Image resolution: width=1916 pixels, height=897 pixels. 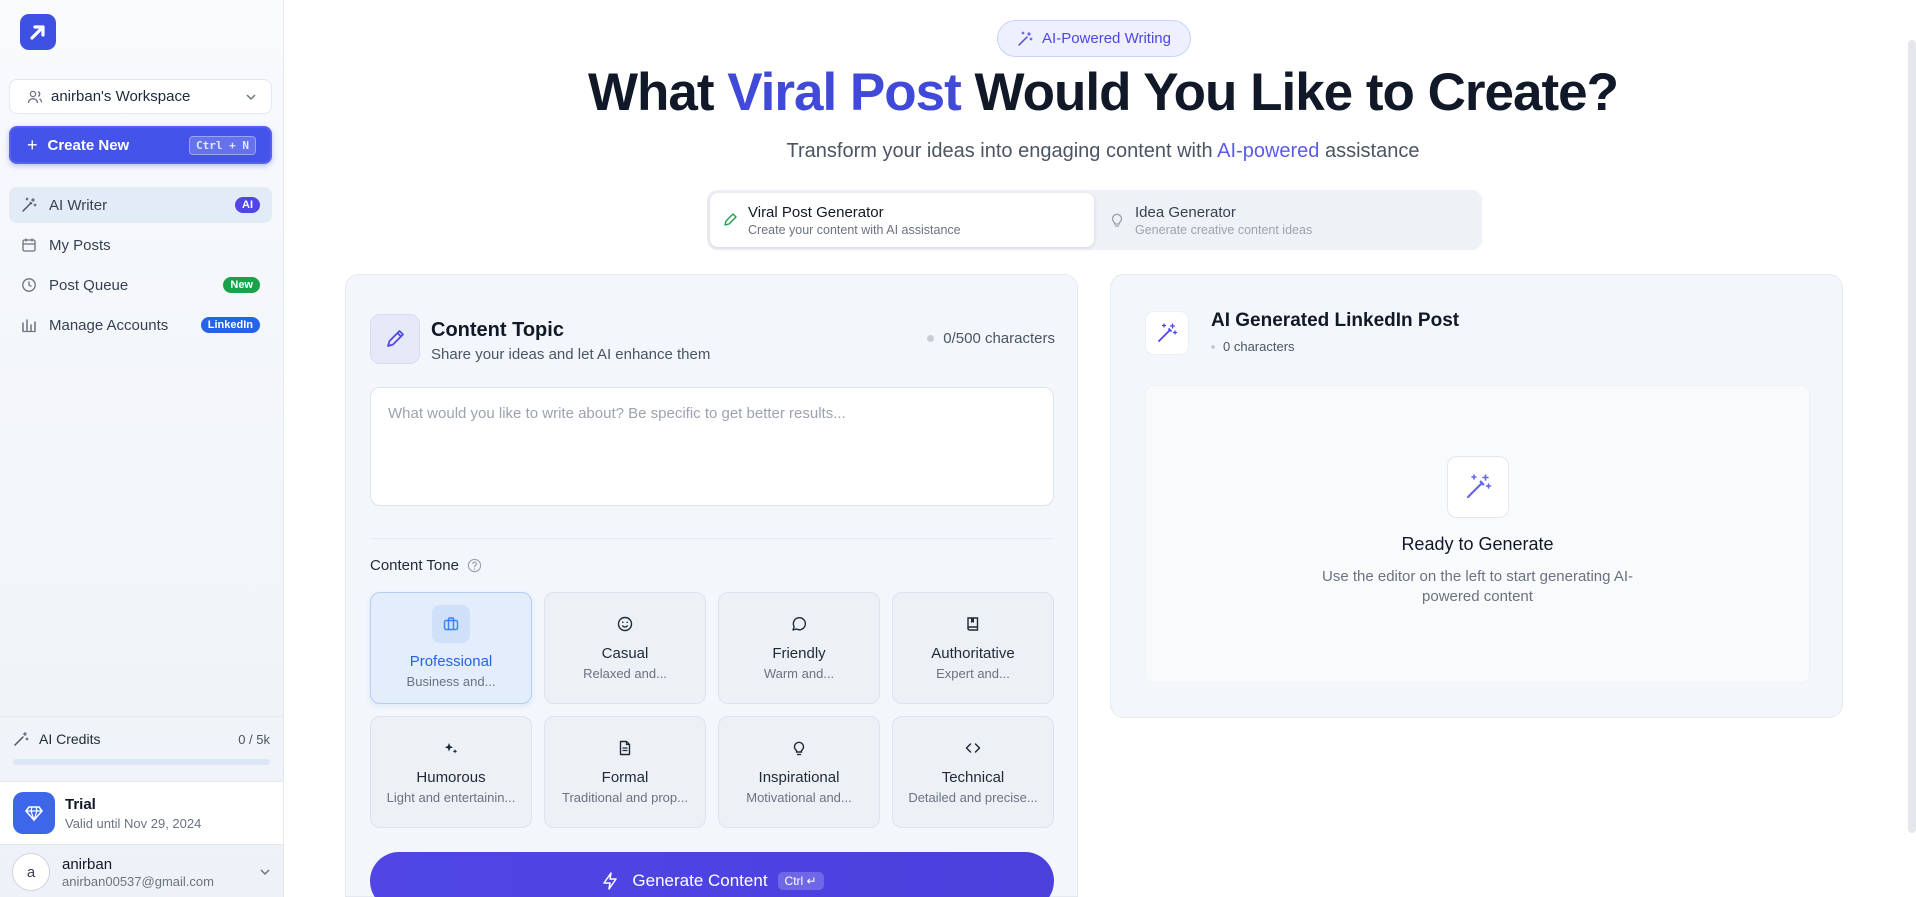 What do you see at coordinates (140, 145) in the screenshot?
I see `create-new-button: + Create New Ctrl + N` at bounding box center [140, 145].